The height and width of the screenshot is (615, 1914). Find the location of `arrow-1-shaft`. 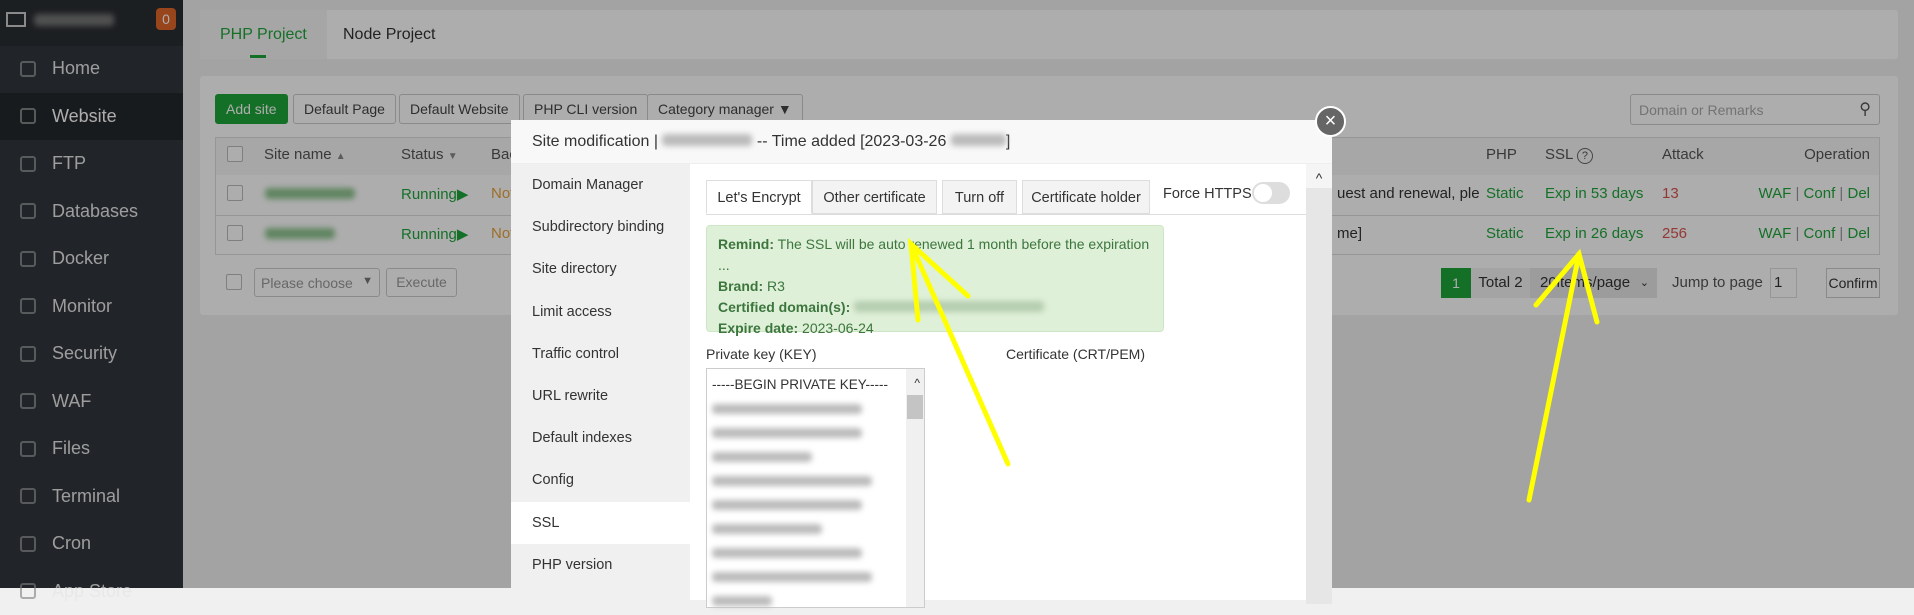

arrow-1-shaft is located at coordinates (959, 354).